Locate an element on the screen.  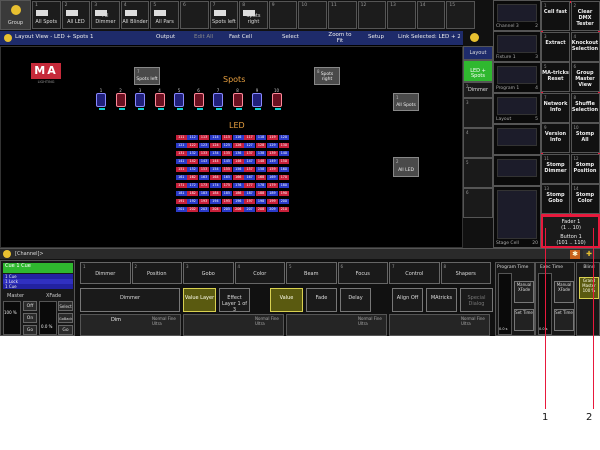
macro-stomp-color: 14 Stomp Color is located at coordinates (585, 199).